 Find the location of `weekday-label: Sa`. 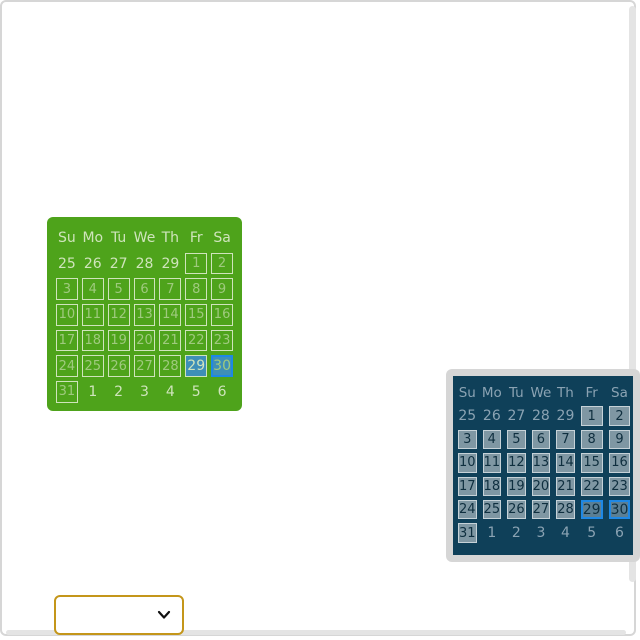

weekday-label: Sa is located at coordinates (619, 392).